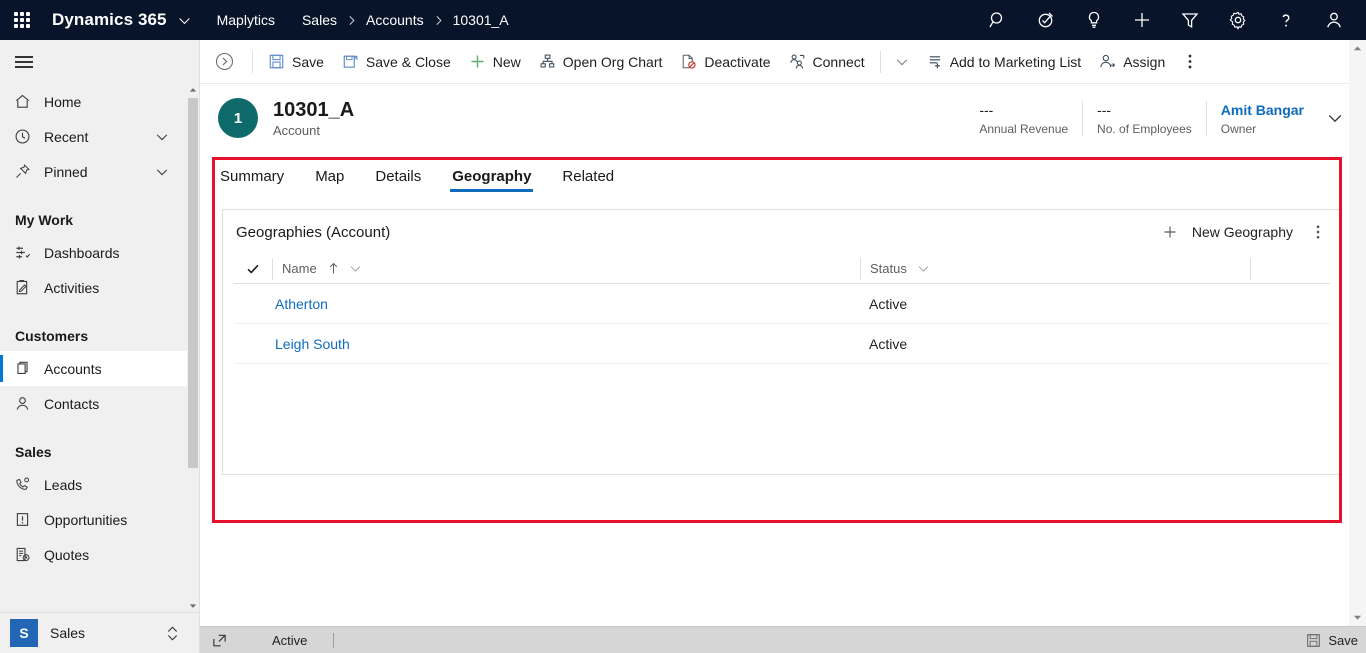 This screenshot has width=1366, height=653. What do you see at coordinates (1132, 62) in the screenshot?
I see `assign-button: Assign` at bounding box center [1132, 62].